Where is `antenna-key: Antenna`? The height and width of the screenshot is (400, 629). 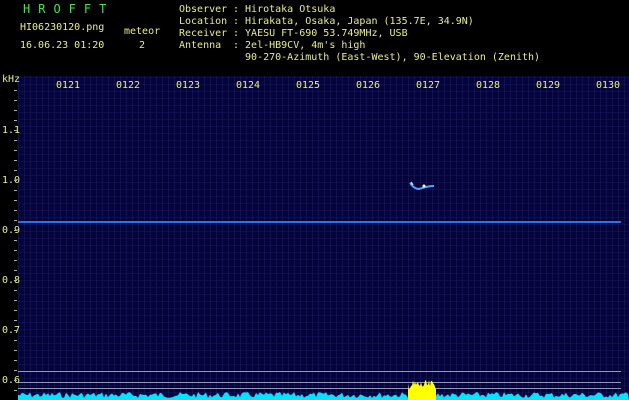
antenna-key: Antenna is located at coordinates (200, 45).